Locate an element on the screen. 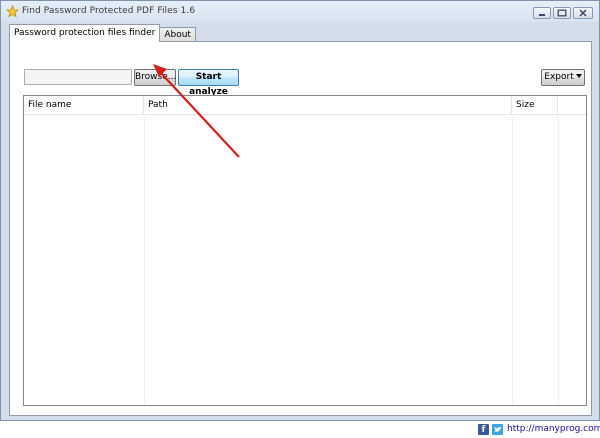 Image resolution: width=600 pixels, height=438 pixels. close-button is located at coordinates (583, 13).